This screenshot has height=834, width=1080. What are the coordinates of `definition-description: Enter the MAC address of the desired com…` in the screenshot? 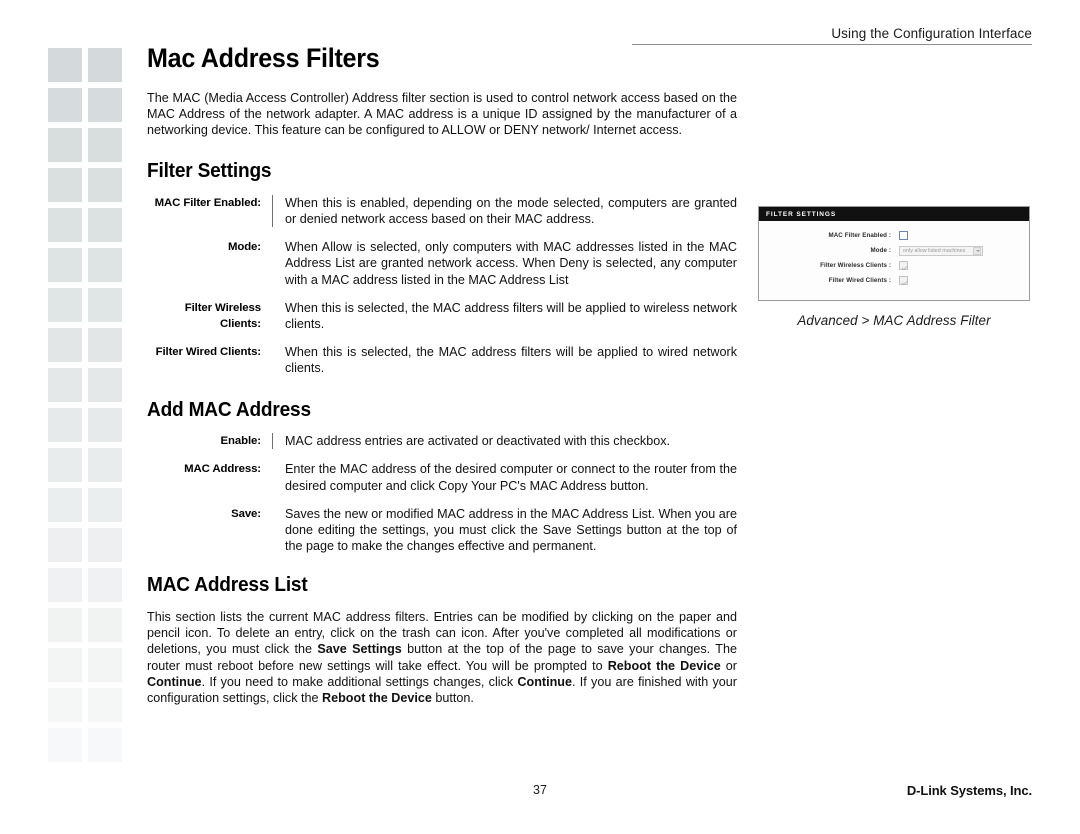 It's located at (511, 477).